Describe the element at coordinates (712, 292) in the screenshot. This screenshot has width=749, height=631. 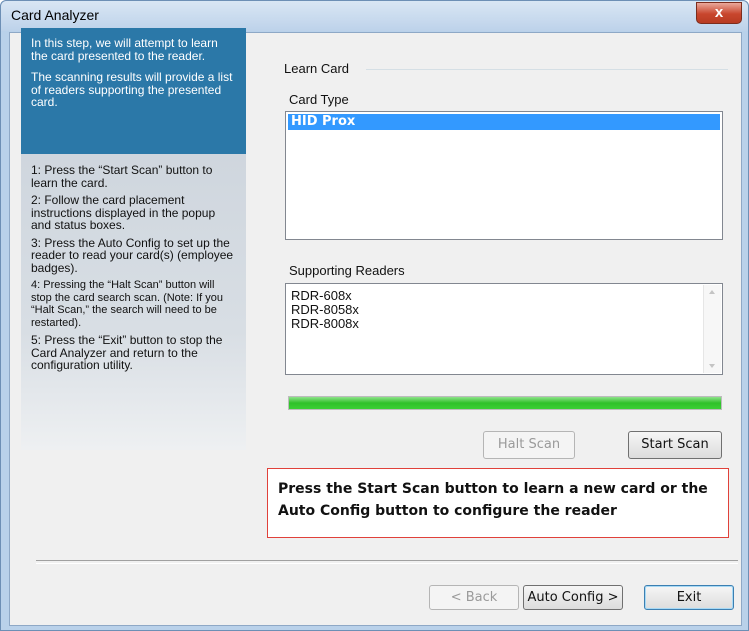
I see `scroll-up-arrow-icon` at that location.